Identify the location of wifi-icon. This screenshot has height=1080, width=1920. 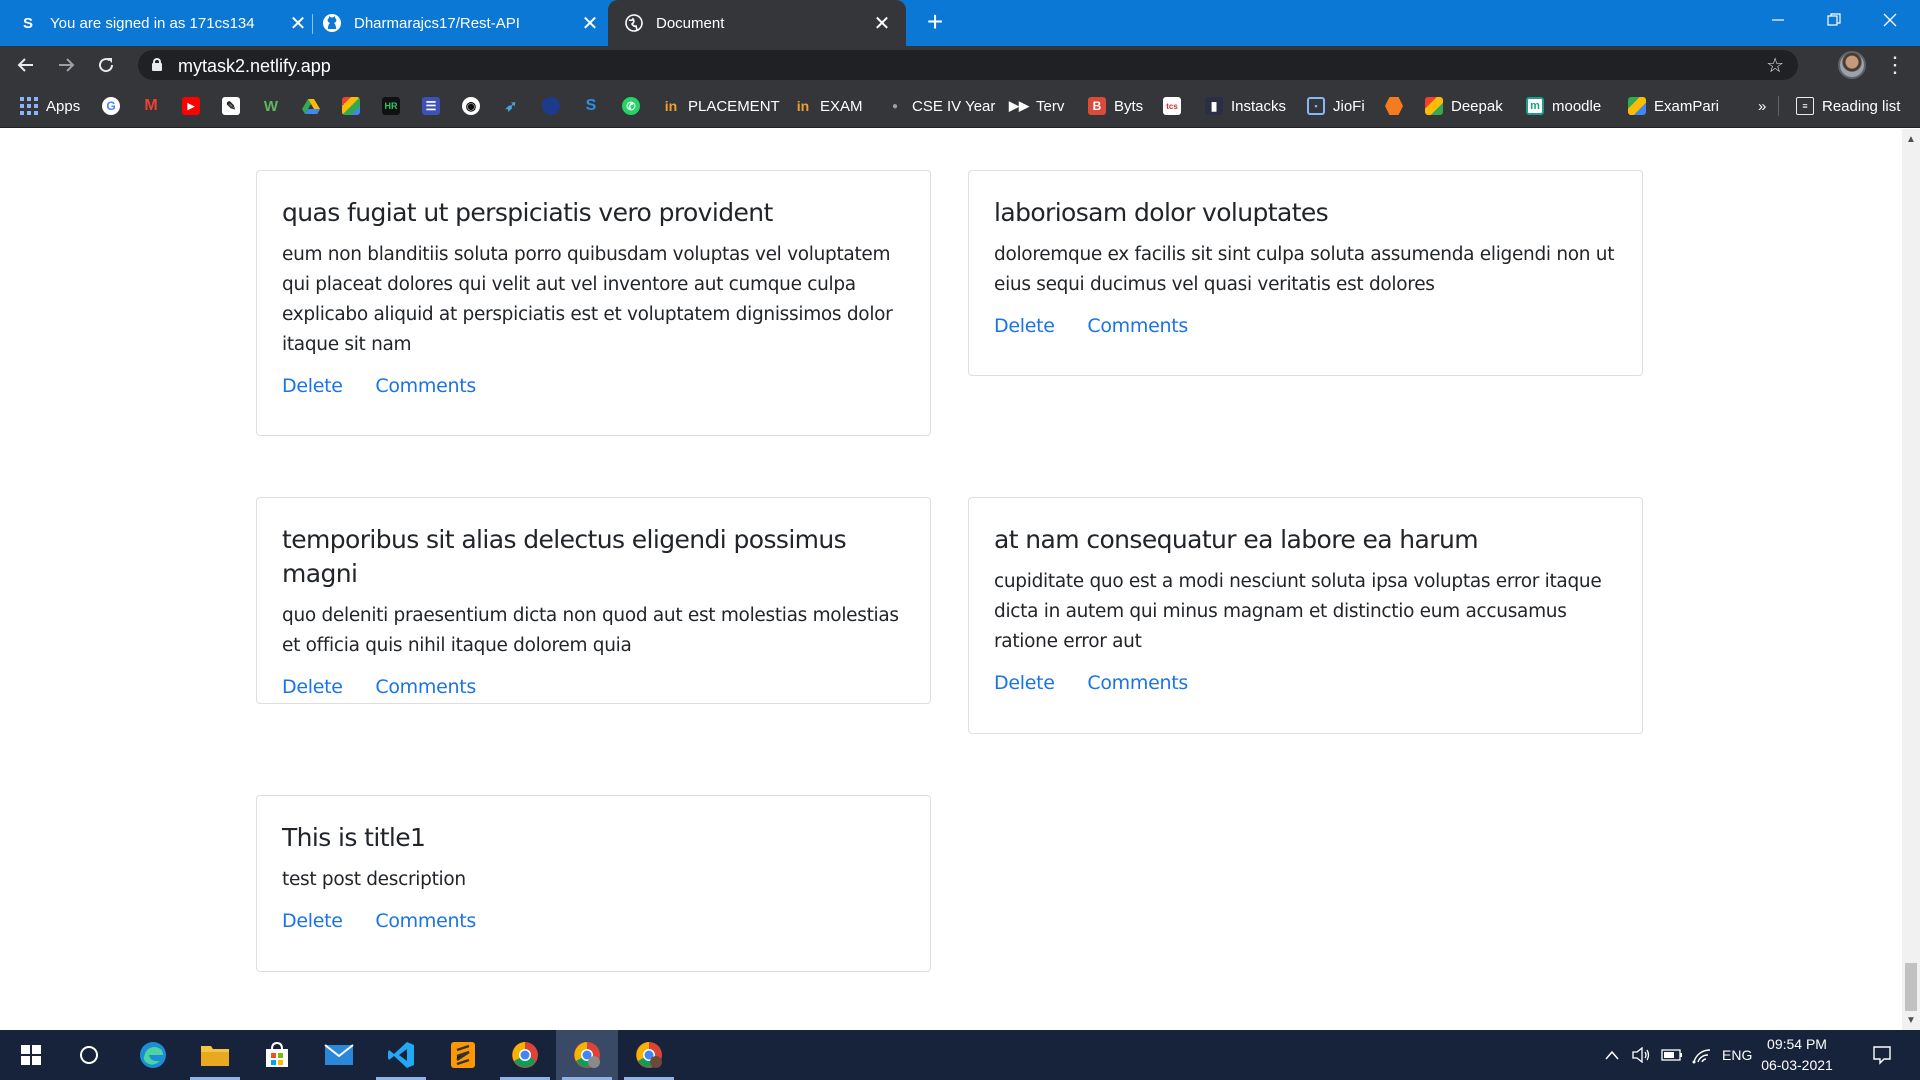
(1702, 1055).